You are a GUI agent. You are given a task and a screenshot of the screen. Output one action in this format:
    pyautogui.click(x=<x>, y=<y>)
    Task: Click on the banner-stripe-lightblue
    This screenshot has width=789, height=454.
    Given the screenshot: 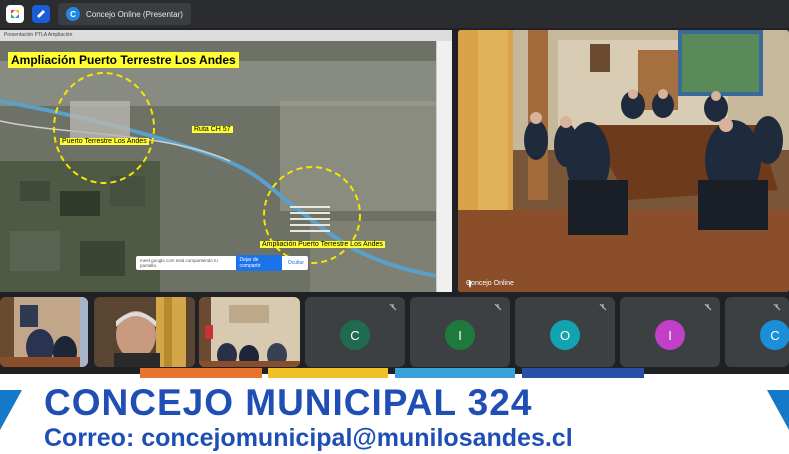 What is the action you would take?
    pyautogui.click(x=455, y=373)
    